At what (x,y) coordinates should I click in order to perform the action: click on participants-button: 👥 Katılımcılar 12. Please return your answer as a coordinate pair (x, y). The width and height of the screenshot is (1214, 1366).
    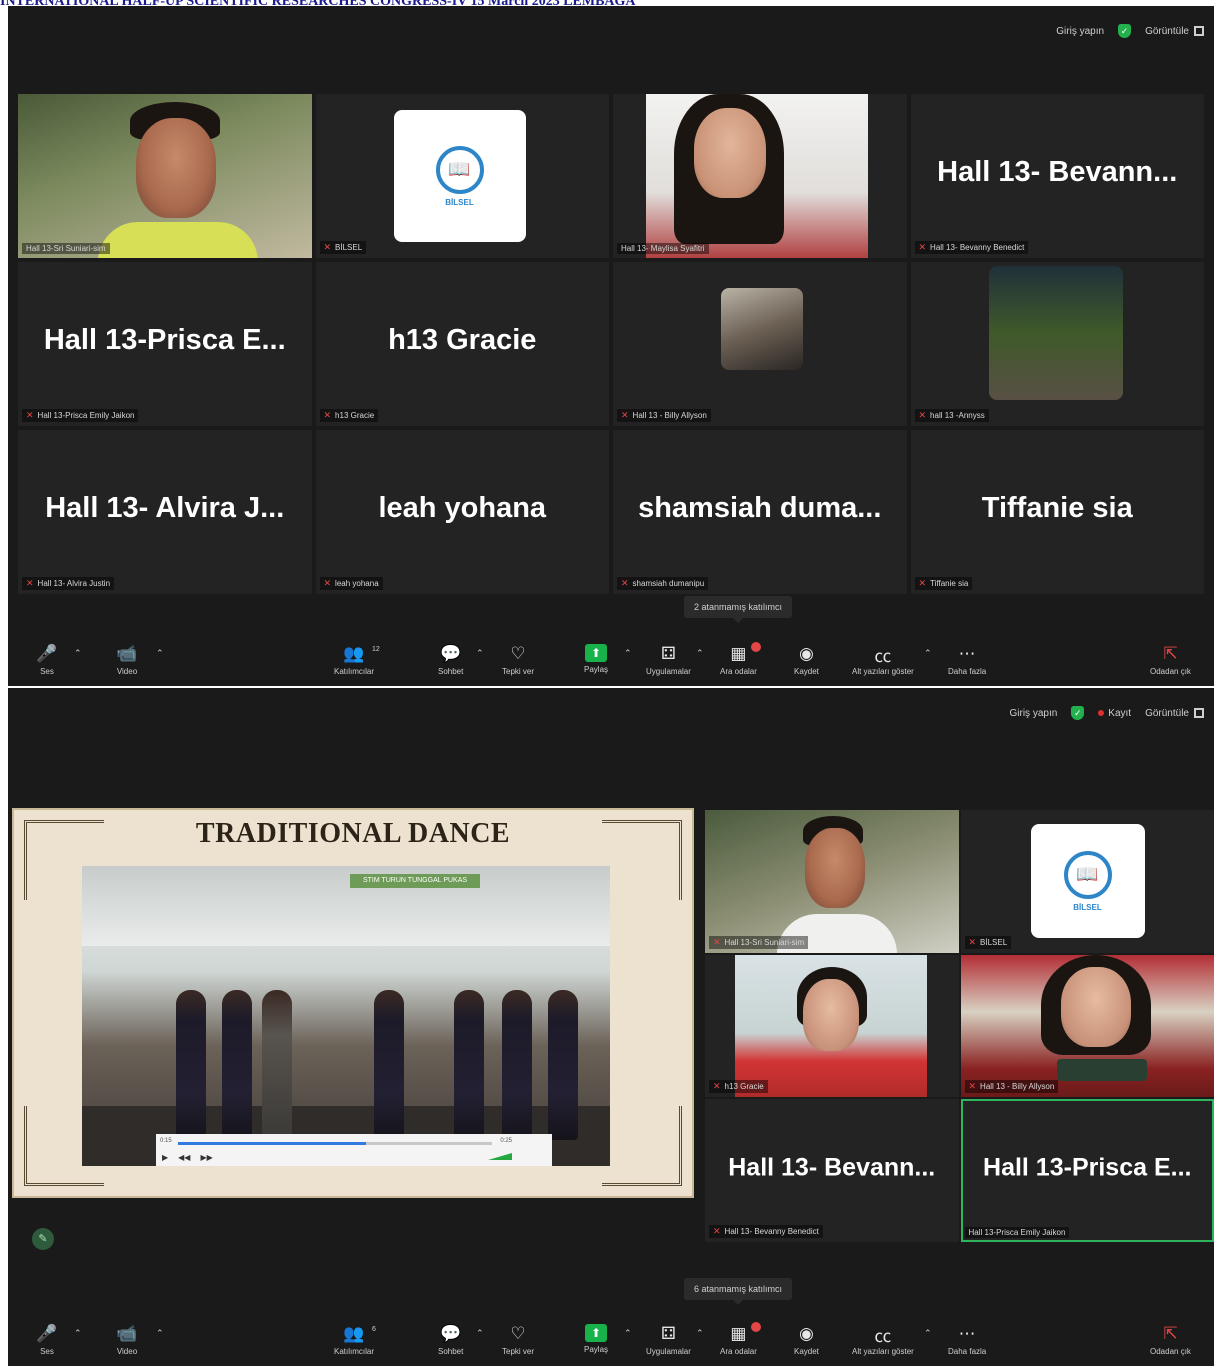
    Looking at the image, I should click on (357, 660).